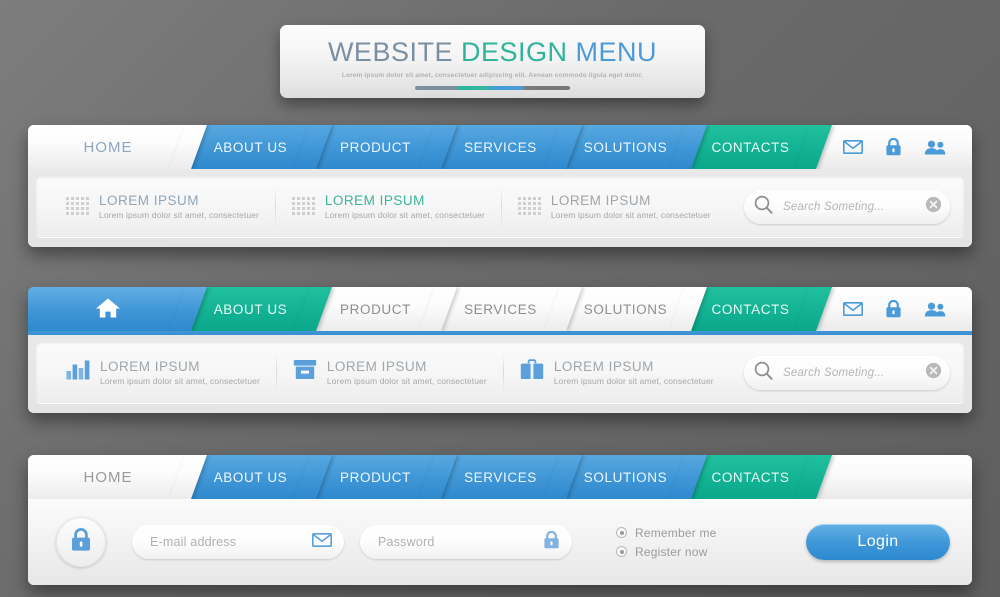 The image size is (1000, 597). What do you see at coordinates (460, 542) in the screenshot?
I see `password-input: Password` at bounding box center [460, 542].